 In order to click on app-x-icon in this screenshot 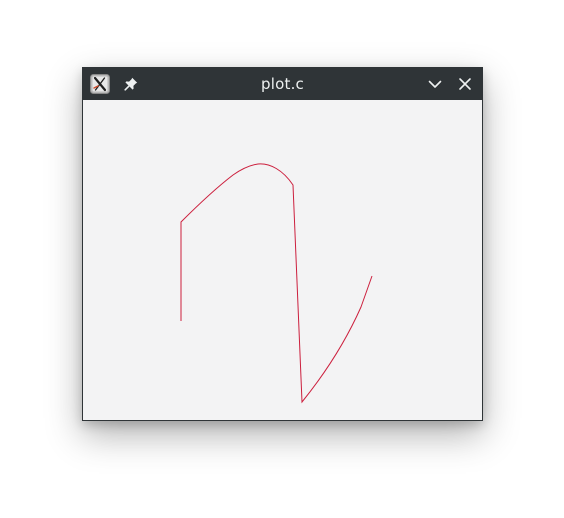, I will do `click(100, 84)`.